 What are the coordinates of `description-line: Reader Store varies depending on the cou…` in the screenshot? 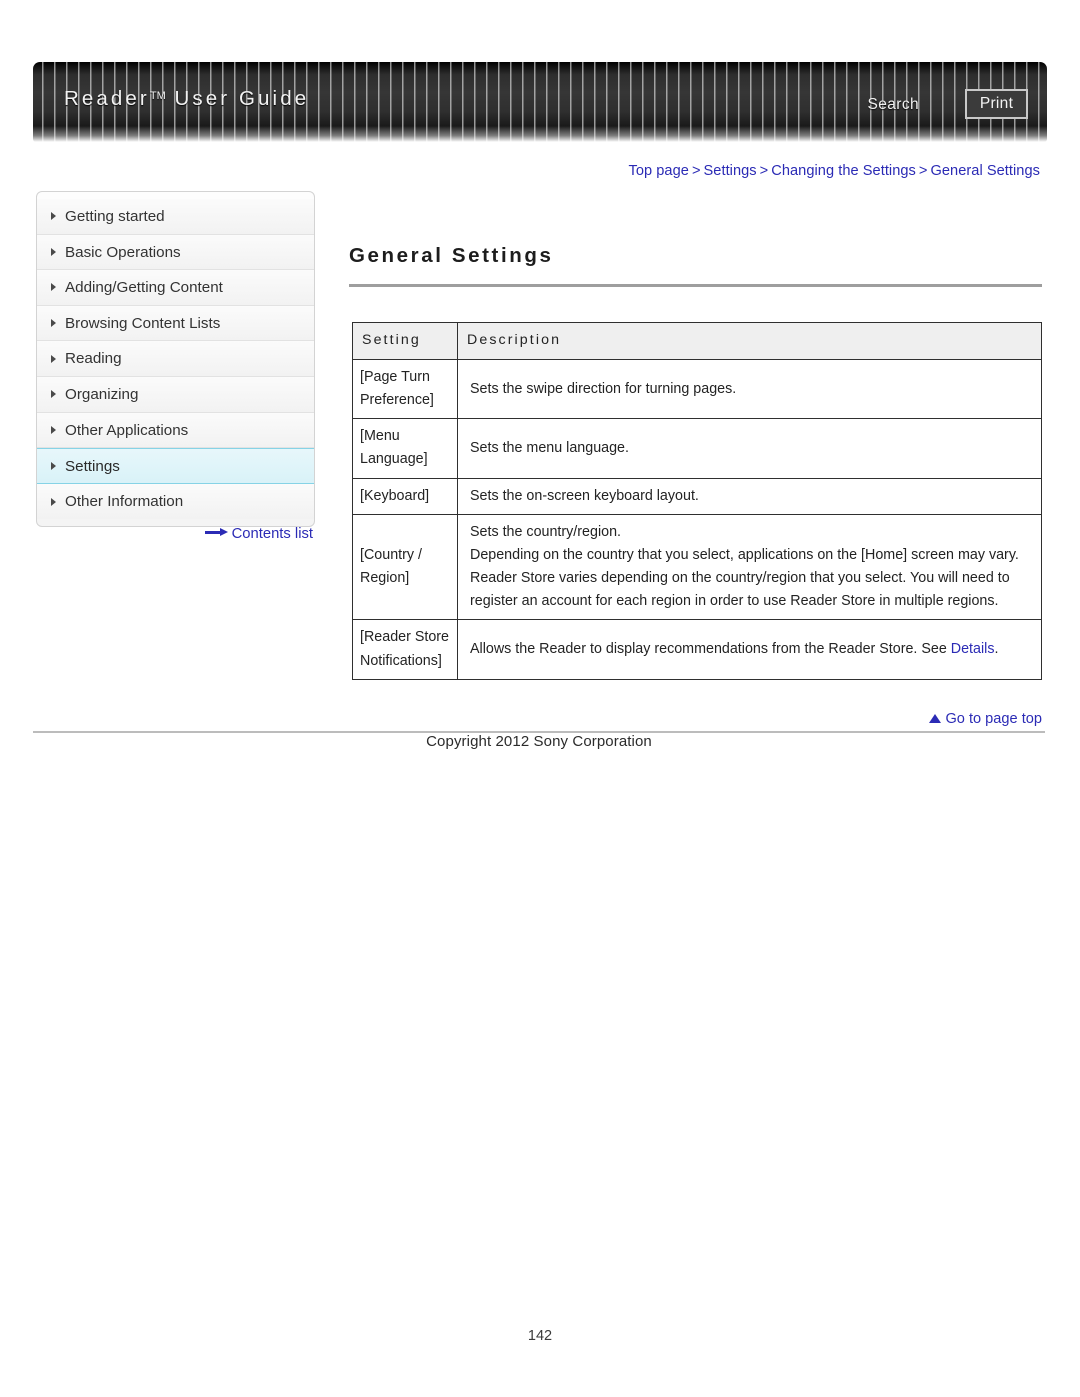 It's located at (740, 590).